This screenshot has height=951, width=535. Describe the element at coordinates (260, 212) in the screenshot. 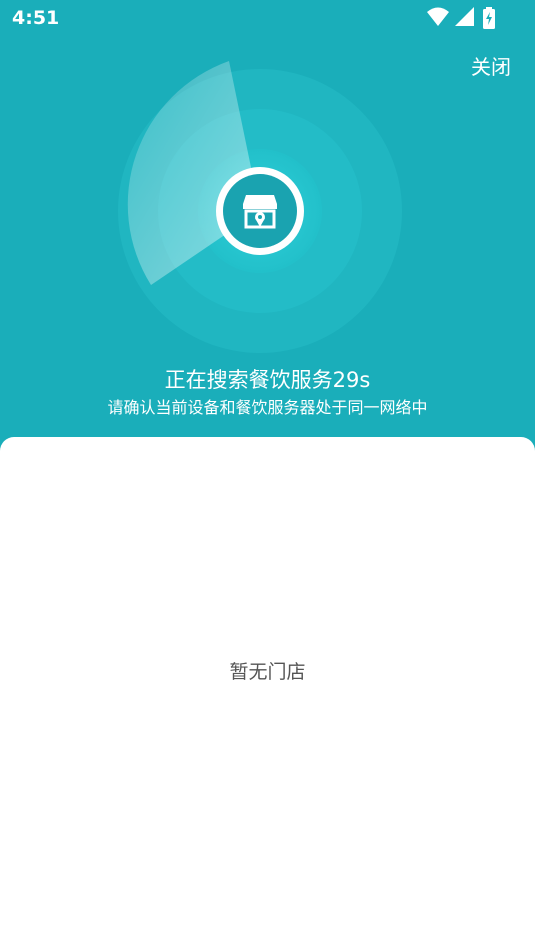

I see `store-location-icon` at that location.